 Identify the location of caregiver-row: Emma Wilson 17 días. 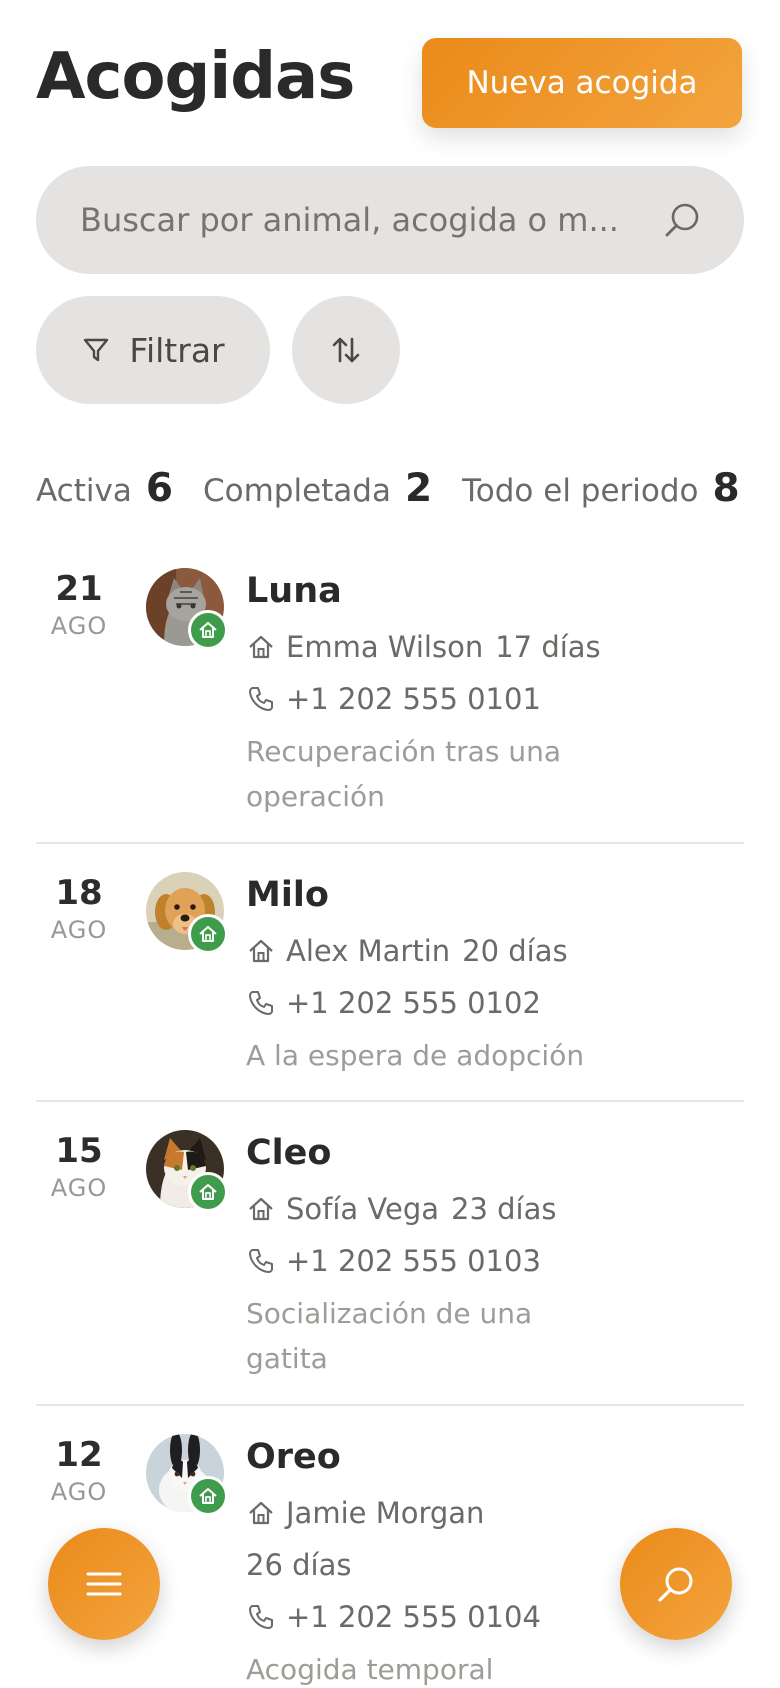
(495, 647).